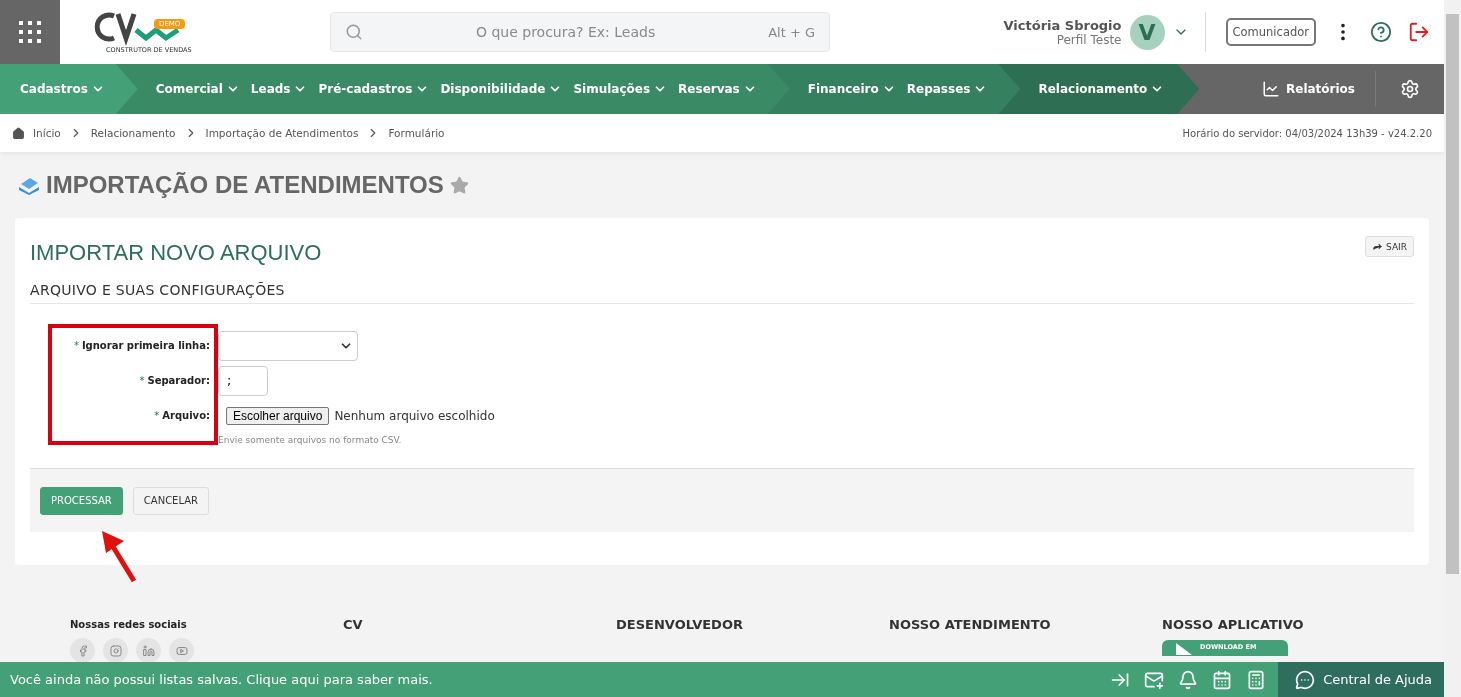  Describe the element at coordinates (288, 345) in the screenshot. I see `select-field` at that location.